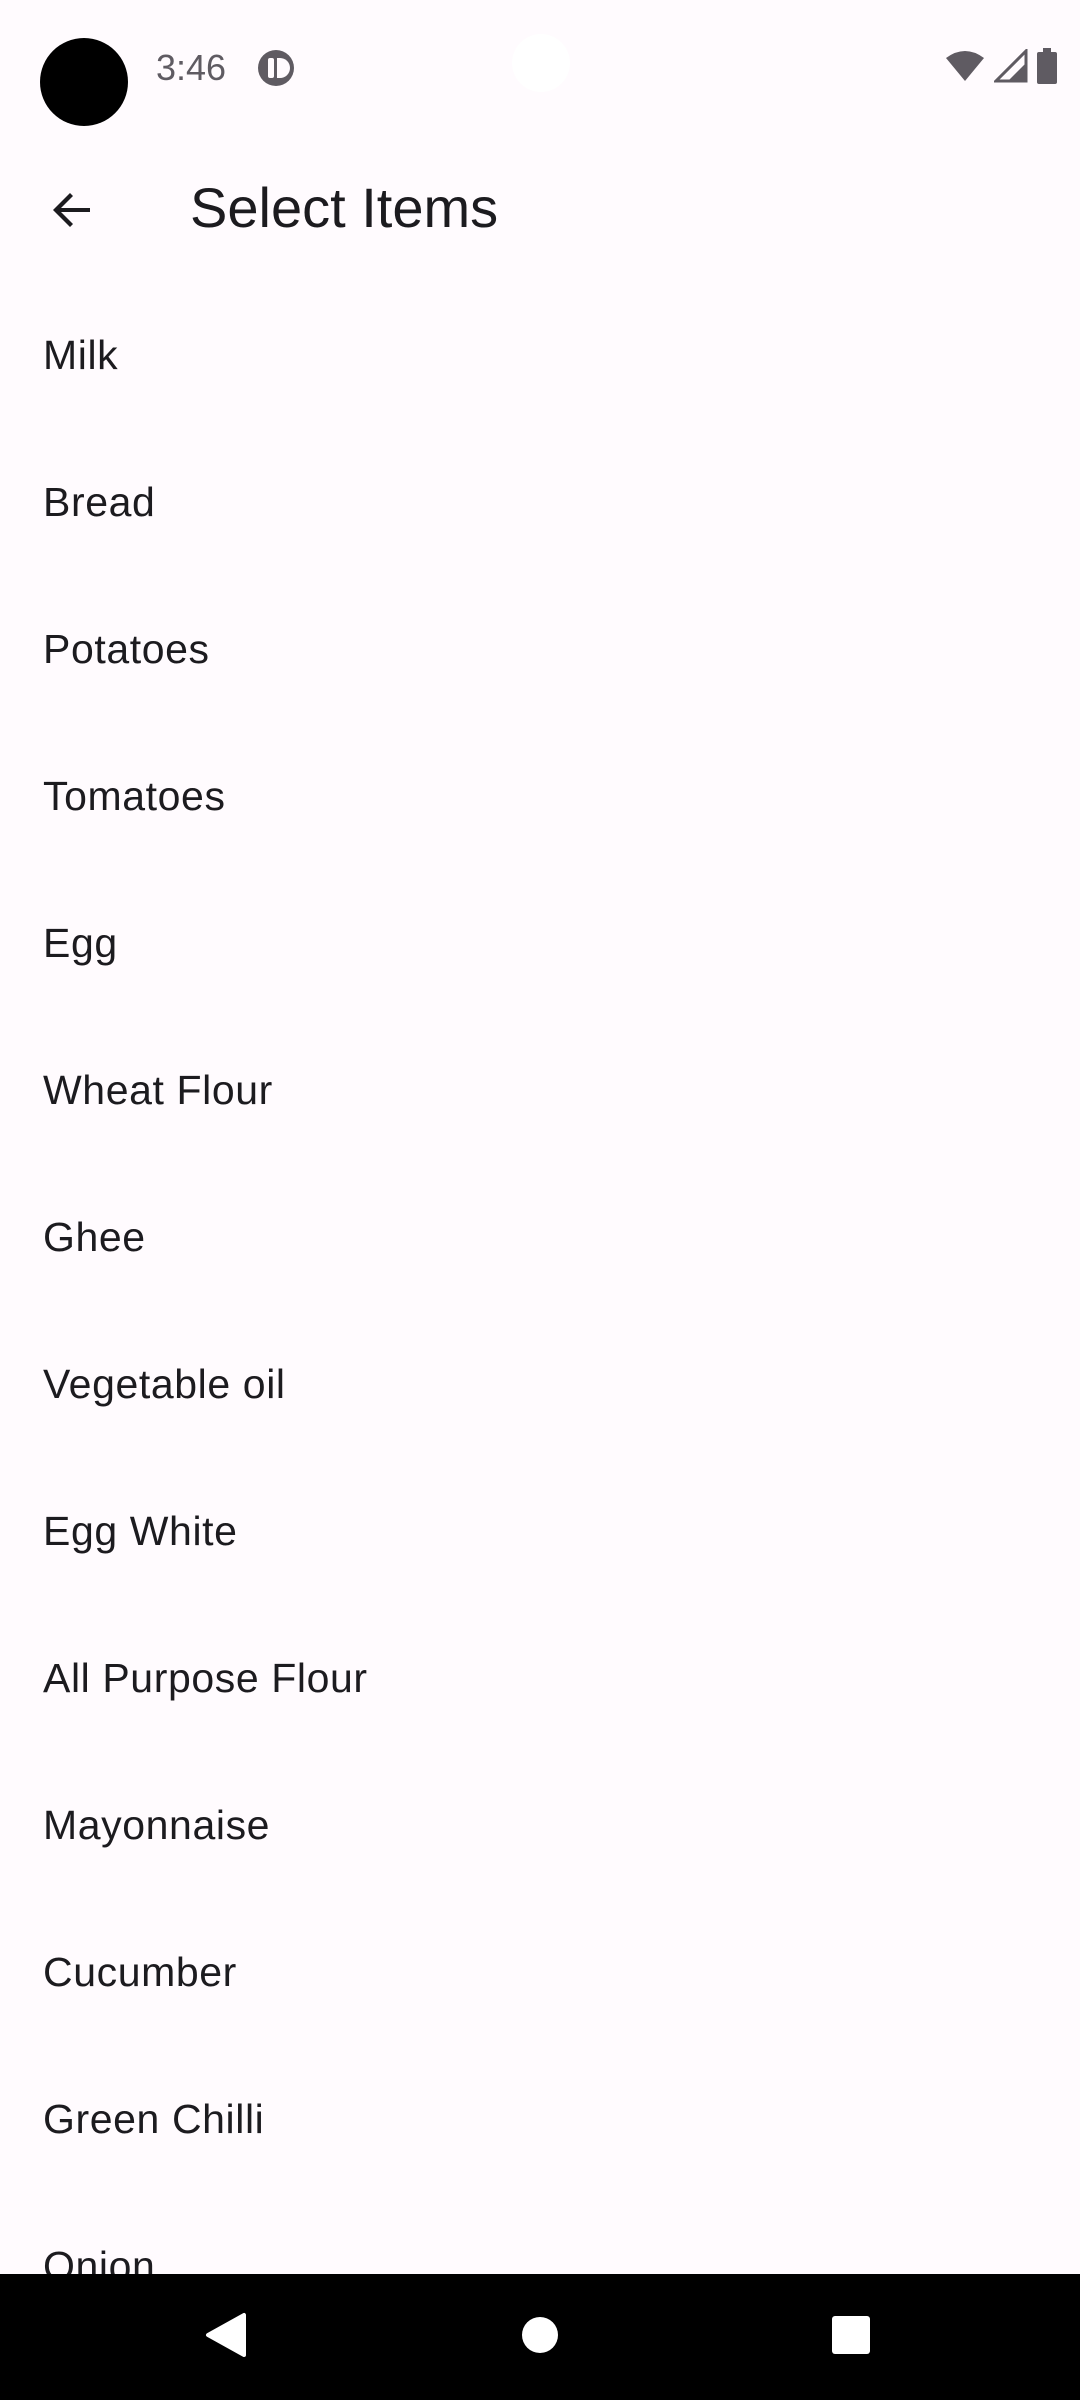 The image size is (1080, 2400). Describe the element at coordinates (541, 63) in the screenshot. I see `camera-cutout` at that location.